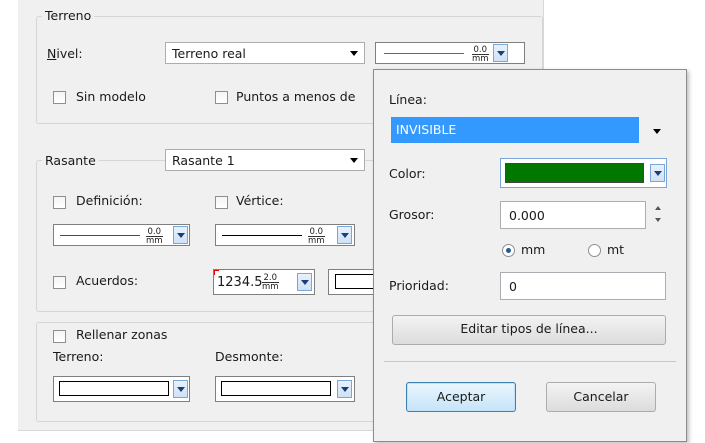 The width and height of the screenshot is (705, 443). I want to click on spin-down-icon, so click(658, 220).